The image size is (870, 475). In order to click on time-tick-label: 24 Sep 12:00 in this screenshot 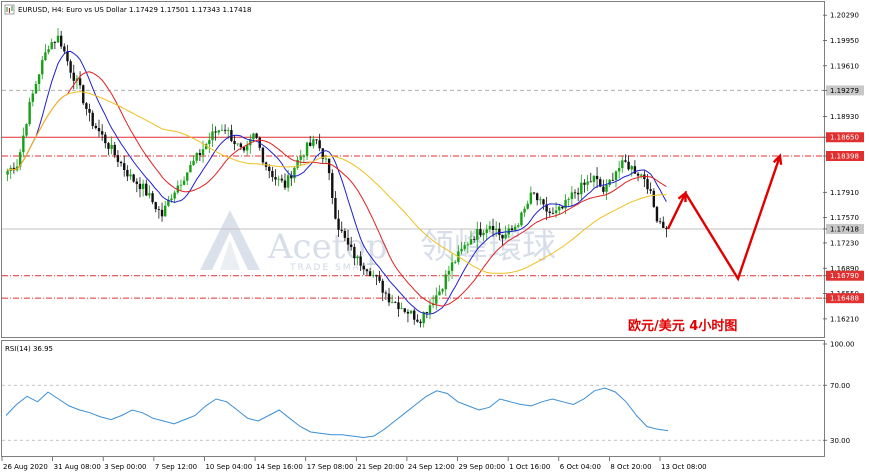, I will do `click(431, 467)`.